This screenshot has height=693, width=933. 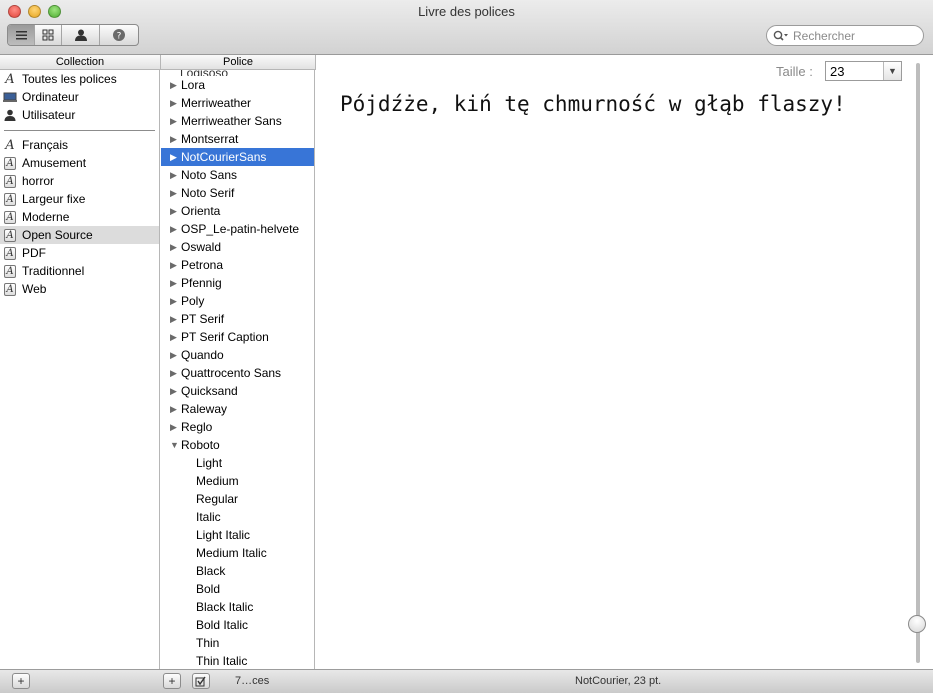 I want to click on collection-item-open-source: A Open Source, so click(x=79, y=235).